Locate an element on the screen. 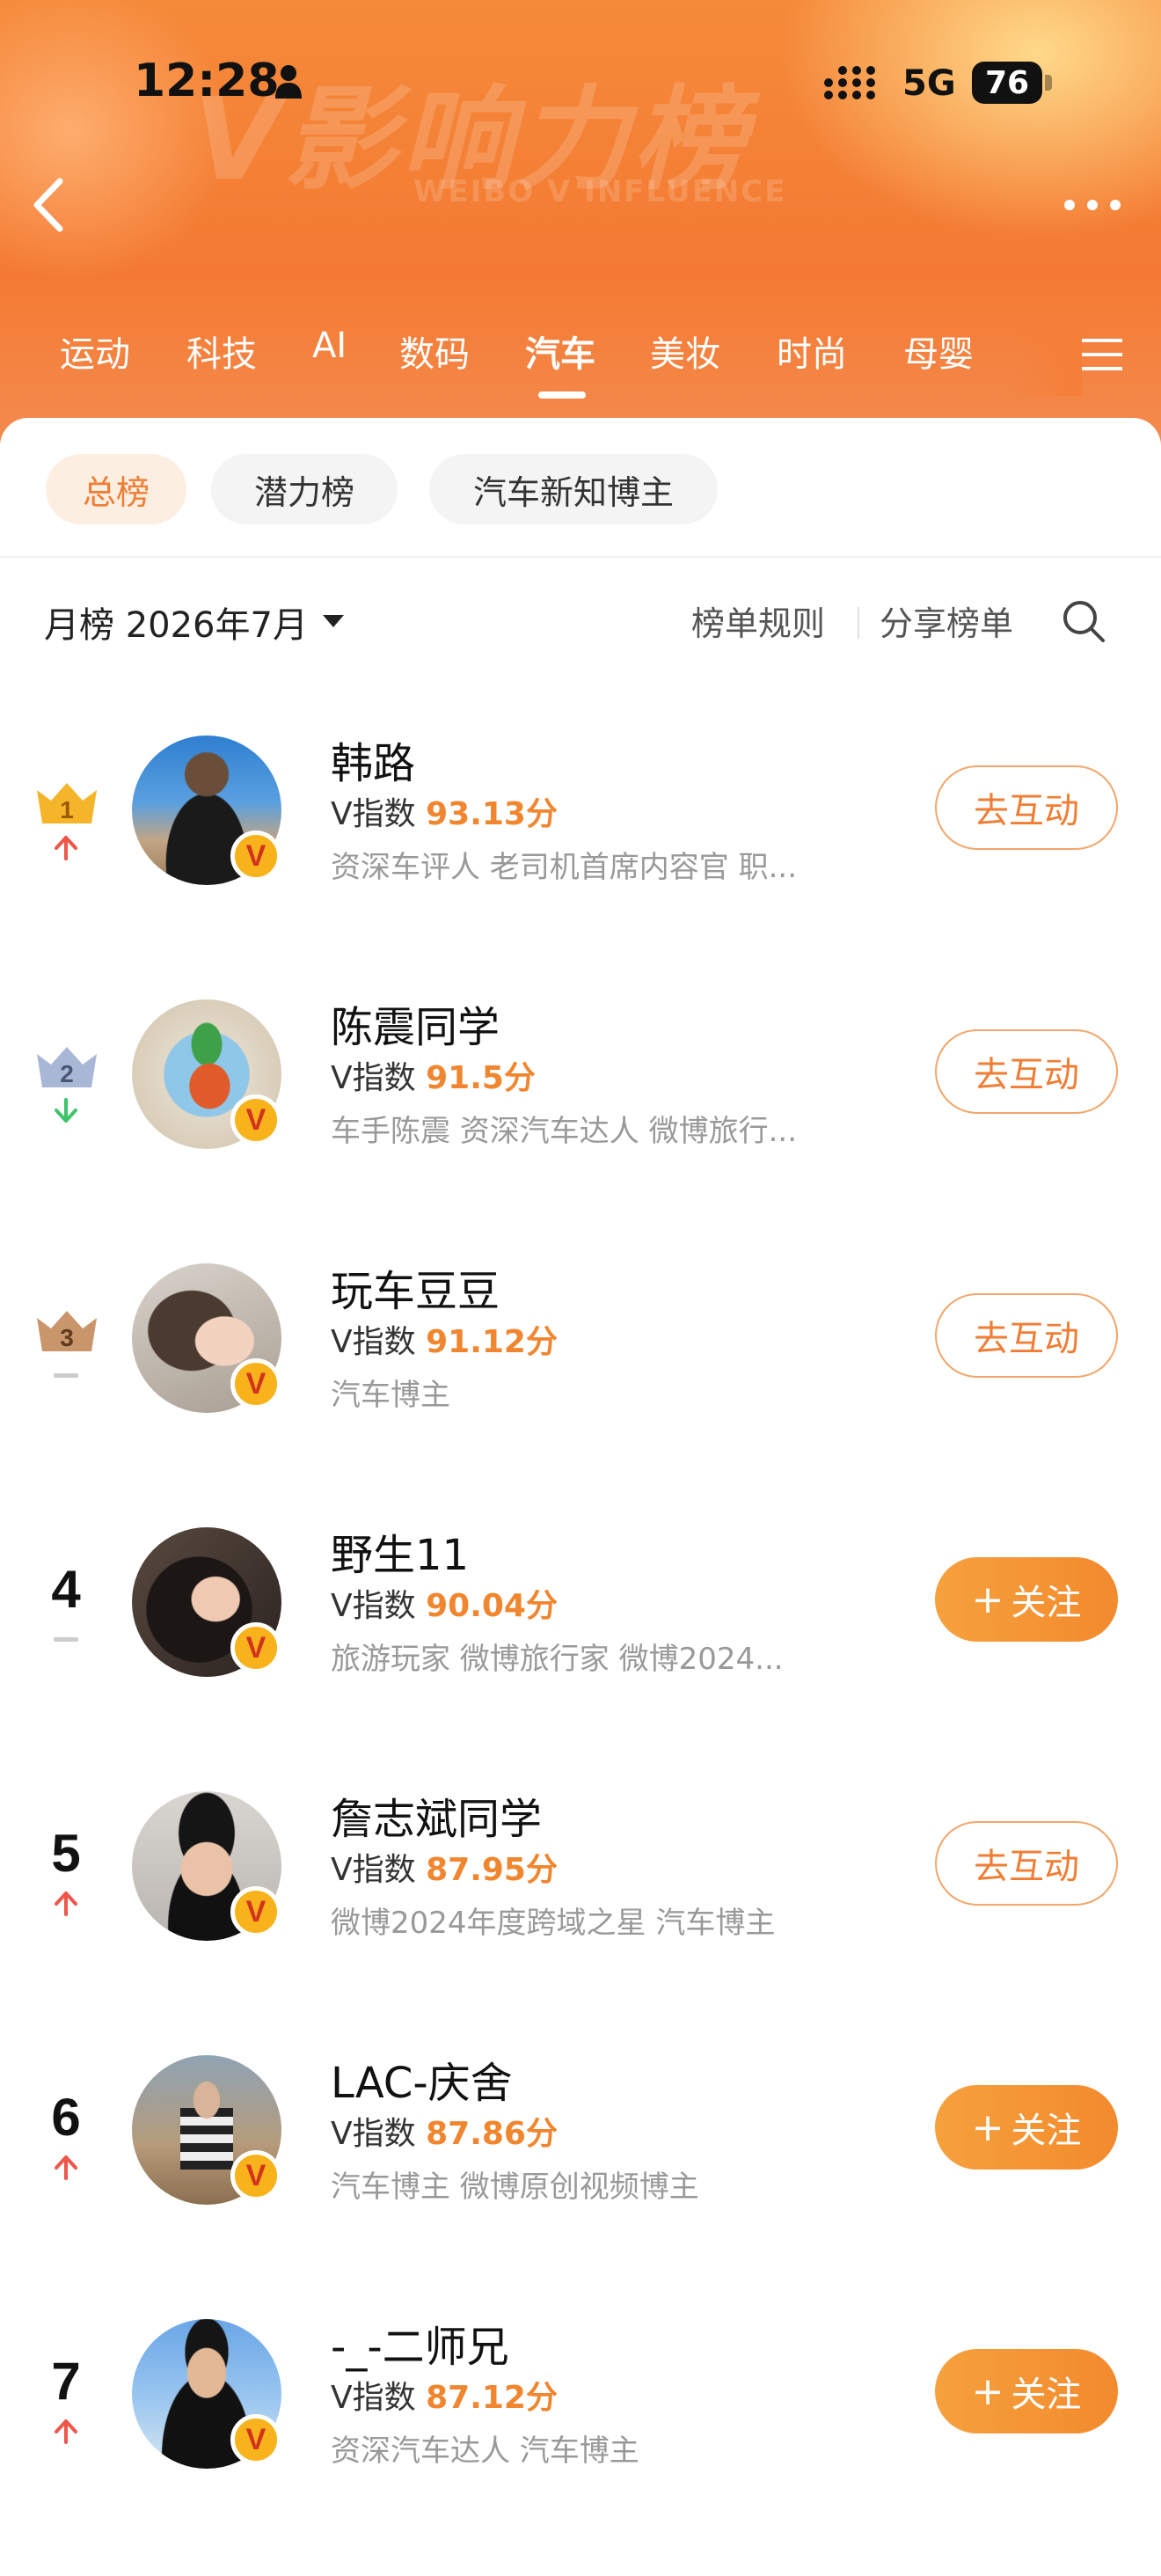 The width and height of the screenshot is (1161, 2576). ranking-row: 6 V LAC-庆舍 V指数 87.86分 汽车博主 微博原创视频博主 + 关注 is located at coordinates (580, 2180).